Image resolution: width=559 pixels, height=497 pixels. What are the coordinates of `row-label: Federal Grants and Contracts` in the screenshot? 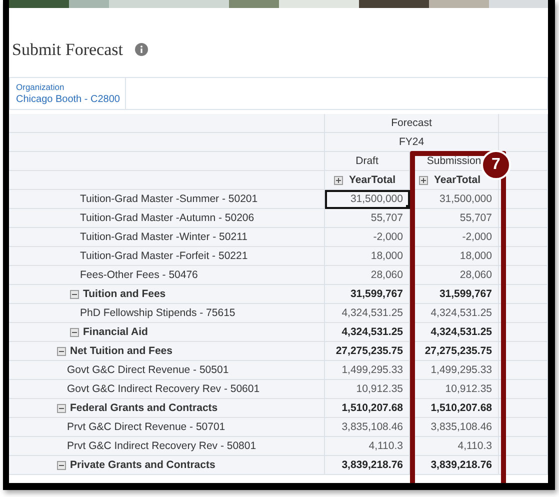 It's located at (144, 408).